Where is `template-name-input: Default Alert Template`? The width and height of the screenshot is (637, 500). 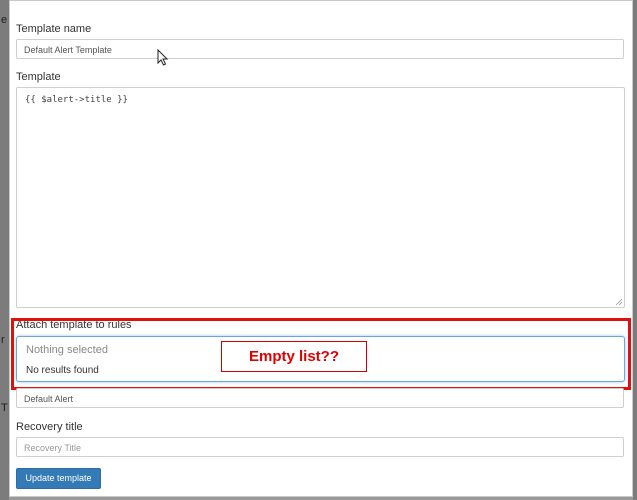 template-name-input: Default Alert Template is located at coordinates (320, 49).